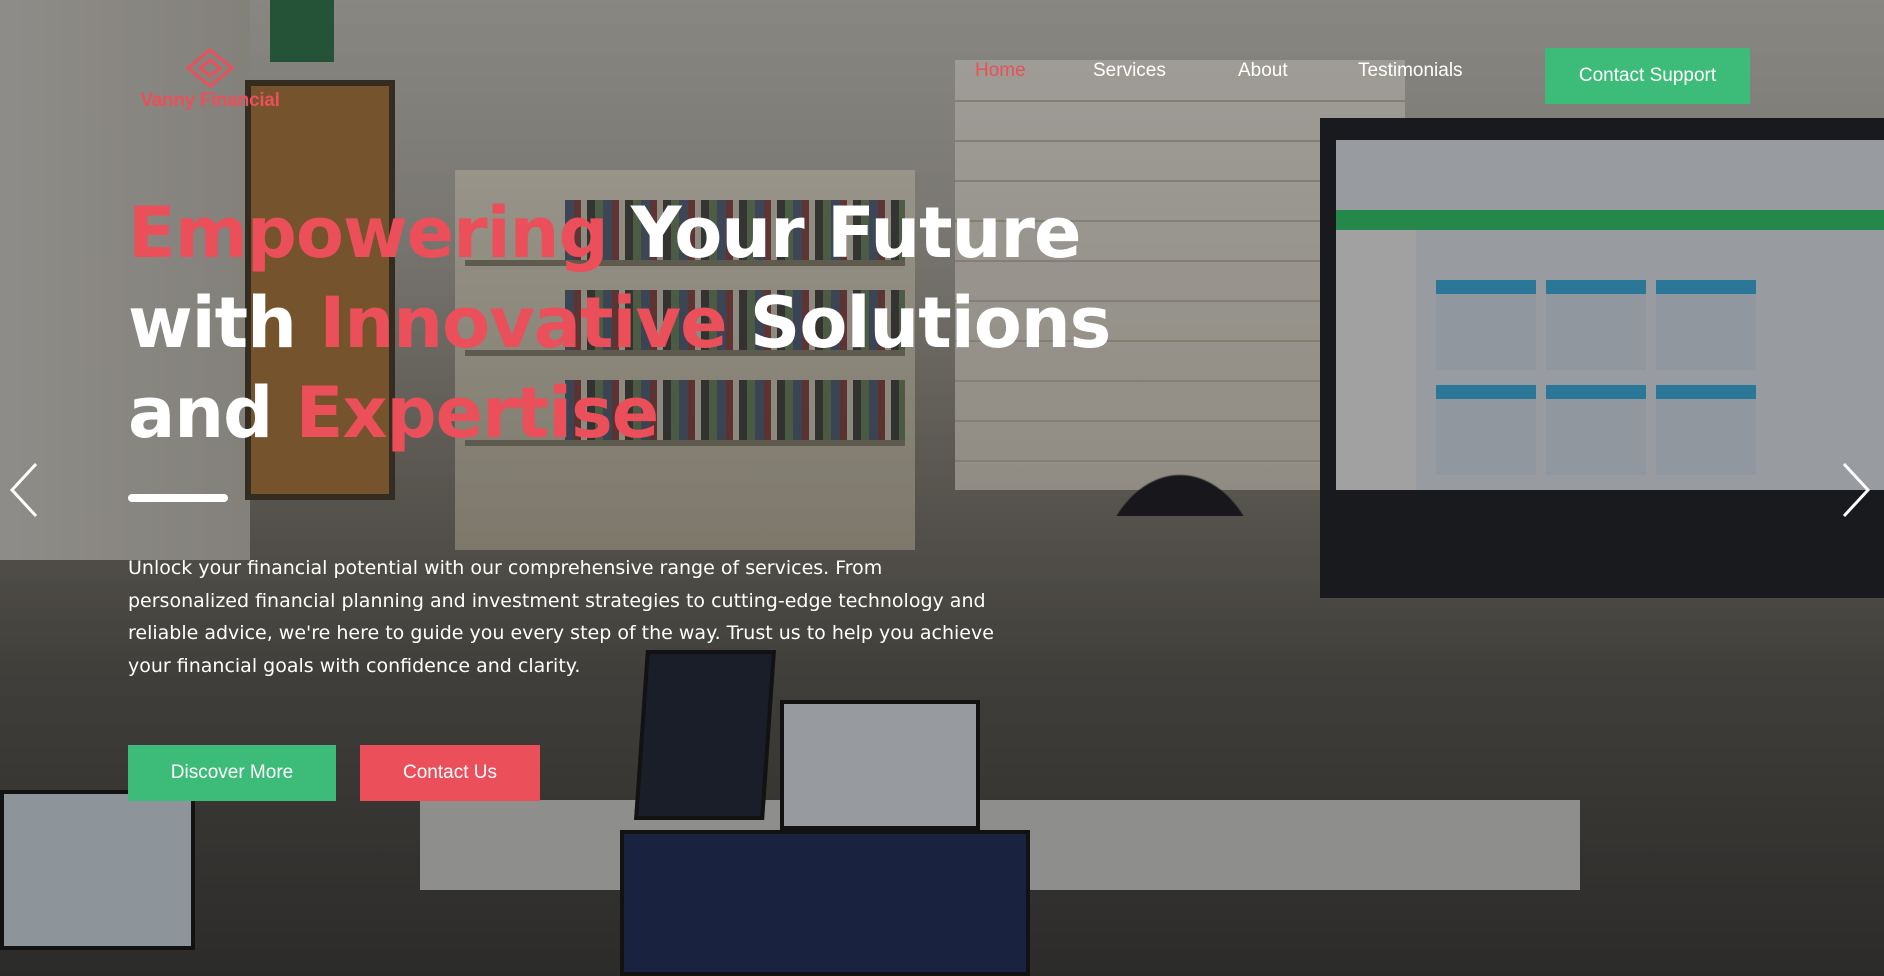 The height and width of the screenshot is (976, 1884). What do you see at coordinates (1647, 76) in the screenshot?
I see `contact-support-button: Contact Support` at bounding box center [1647, 76].